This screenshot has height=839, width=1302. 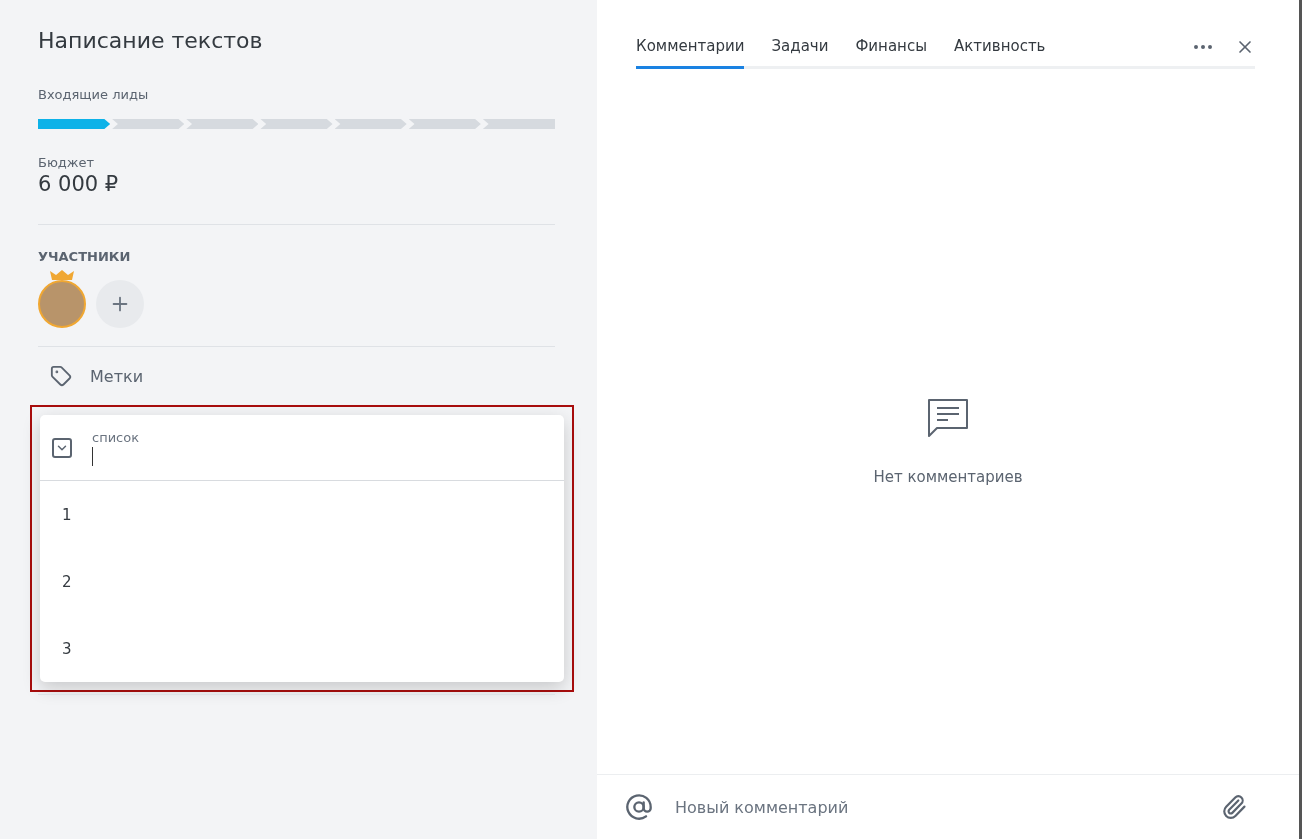 What do you see at coordinates (302, 581) in the screenshot?
I see `dropdown-option: 2` at bounding box center [302, 581].